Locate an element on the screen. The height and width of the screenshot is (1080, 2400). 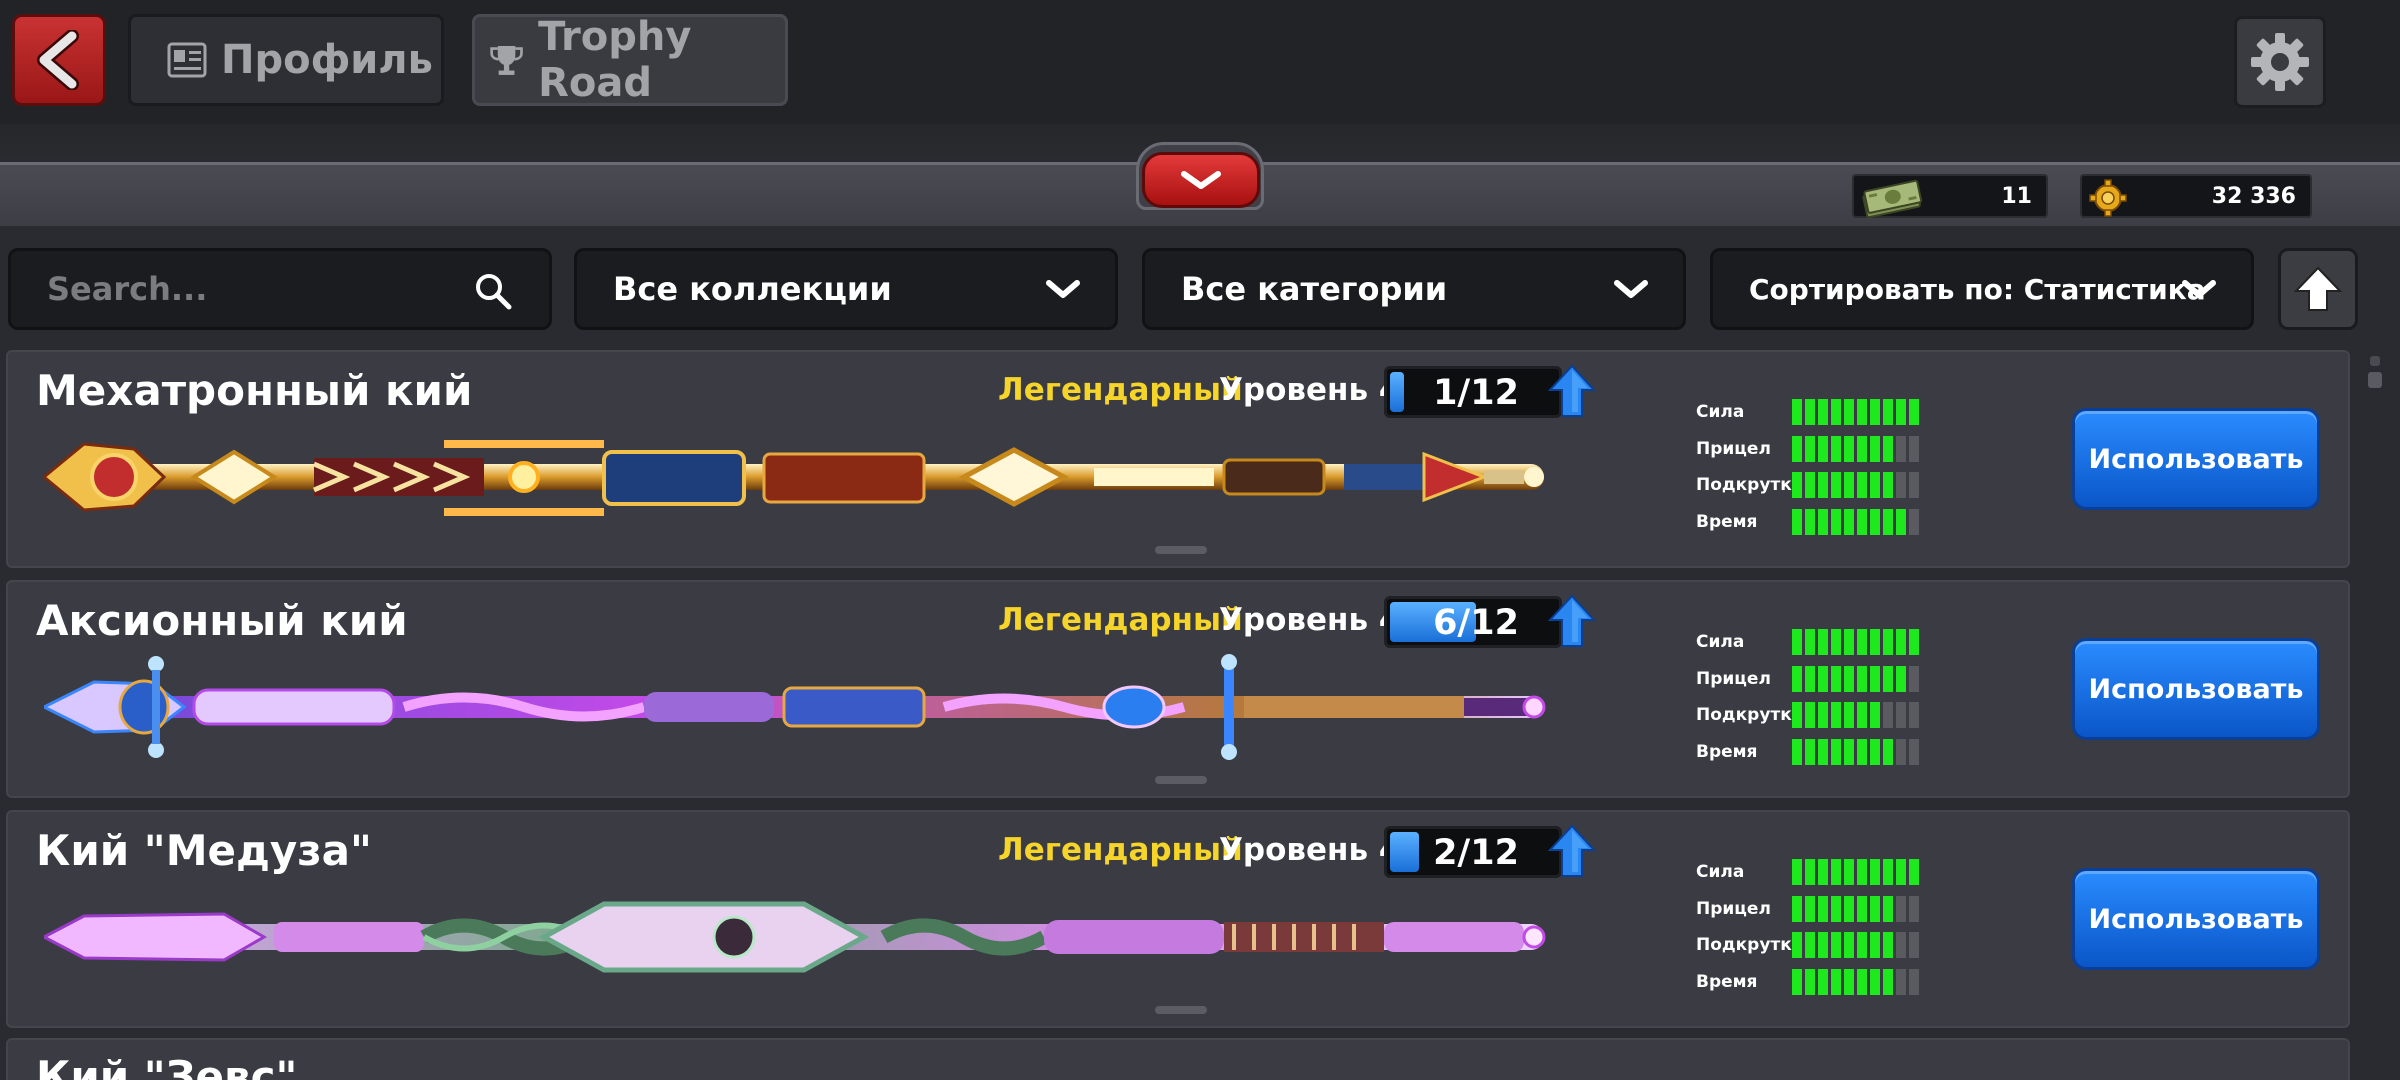
coins-balance: 32 336 is located at coordinates (2196, 196).